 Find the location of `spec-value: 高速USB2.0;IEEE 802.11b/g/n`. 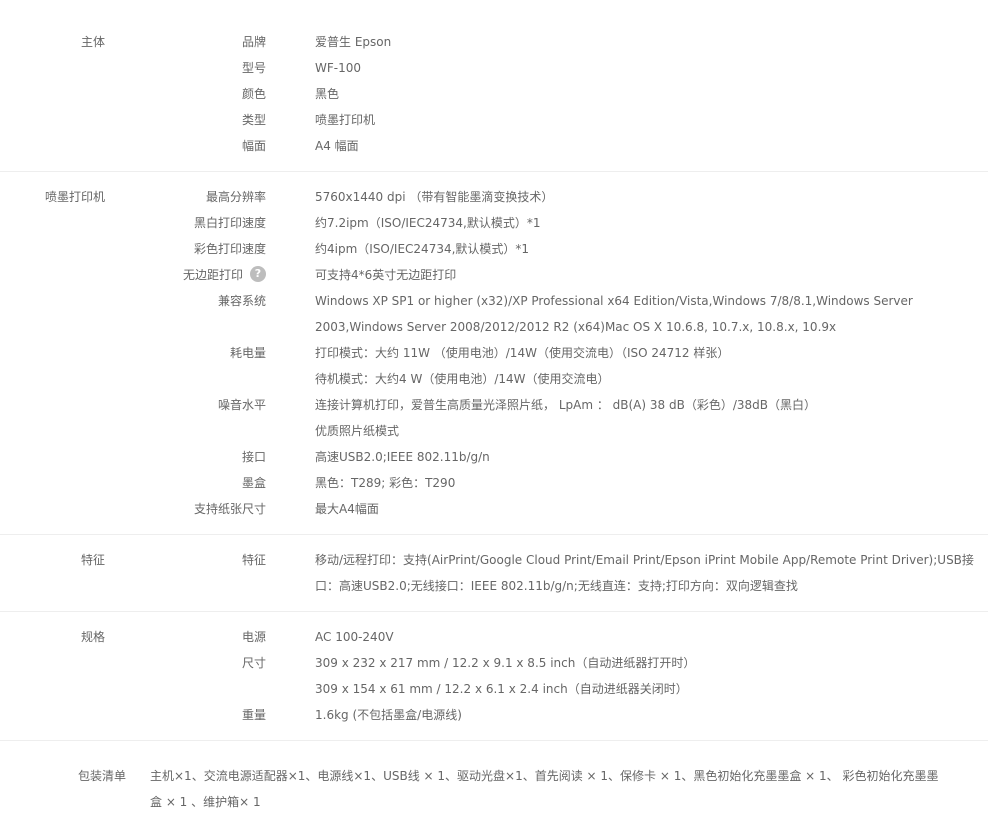

spec-value: 高速USB2.0;IEEE 802.11b/g/n is located at coordinates (402, 457).